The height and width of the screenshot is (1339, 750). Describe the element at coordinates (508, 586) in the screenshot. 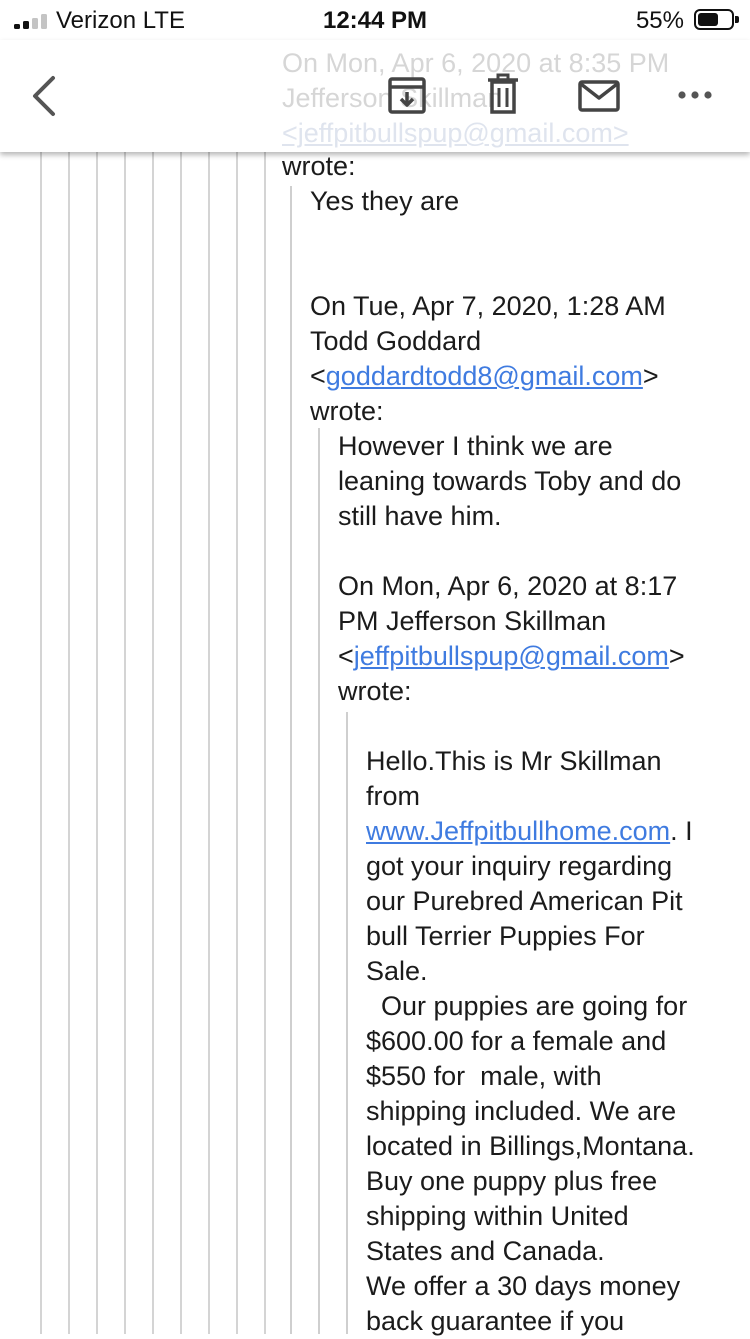

I see `quote-header: On Mon, Apr 6, 2020 at 8:17` at that location.